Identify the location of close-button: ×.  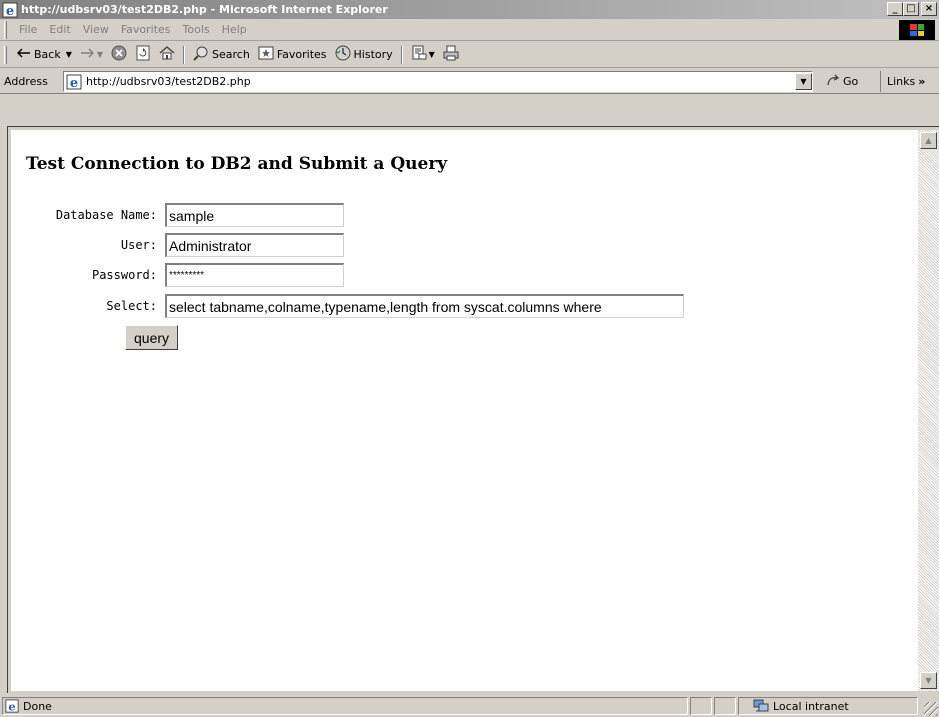
(929, 9).